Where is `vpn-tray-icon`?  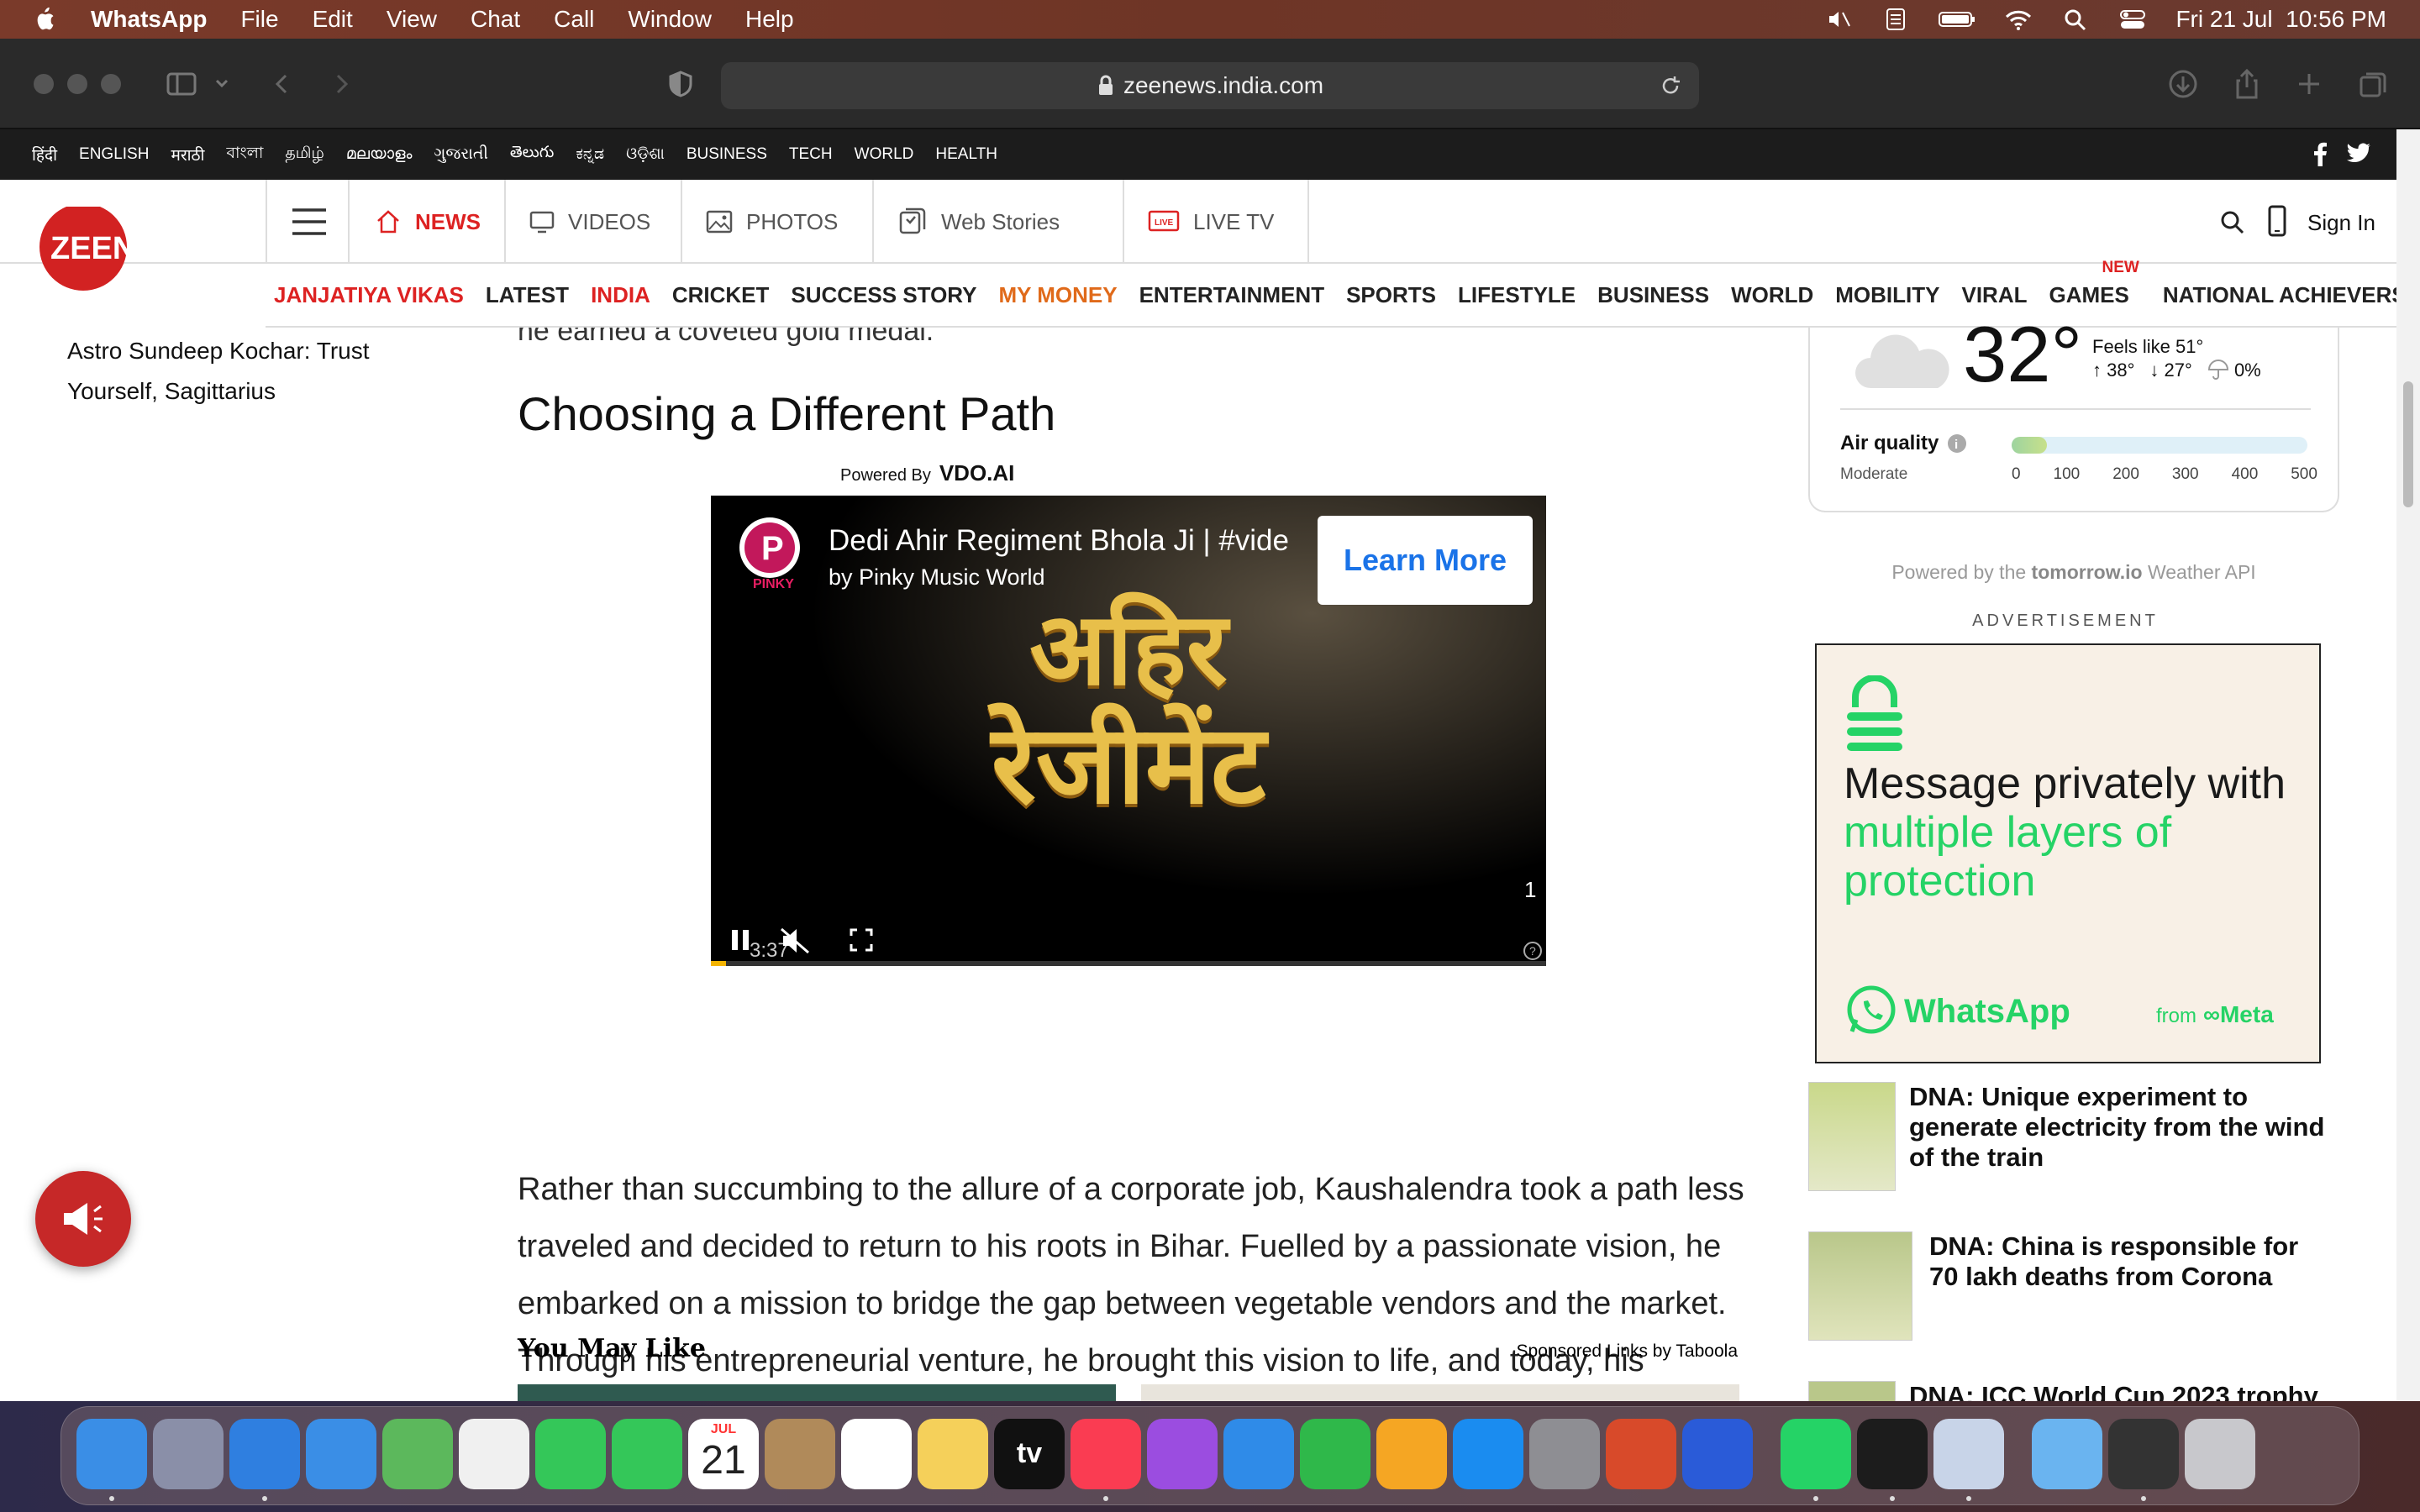 vpn-tray-icon is located at coordinates (1895, 19).